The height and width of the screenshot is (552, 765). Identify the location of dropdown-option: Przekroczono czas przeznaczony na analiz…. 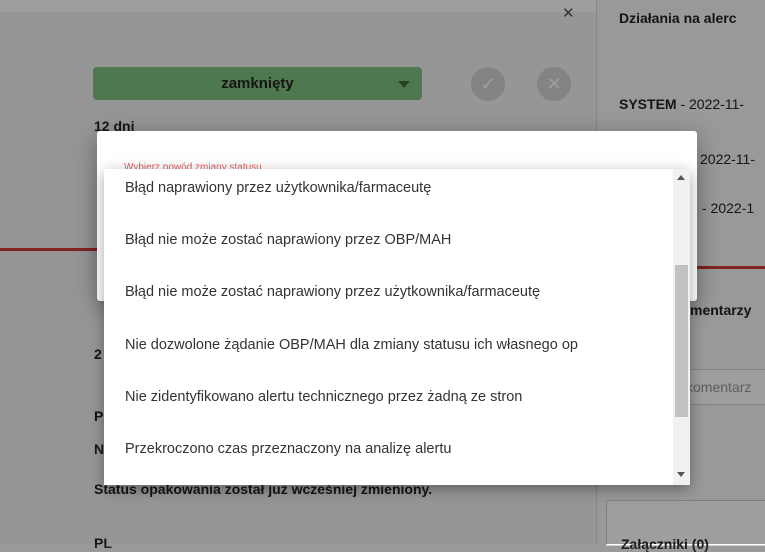
(288, 449).